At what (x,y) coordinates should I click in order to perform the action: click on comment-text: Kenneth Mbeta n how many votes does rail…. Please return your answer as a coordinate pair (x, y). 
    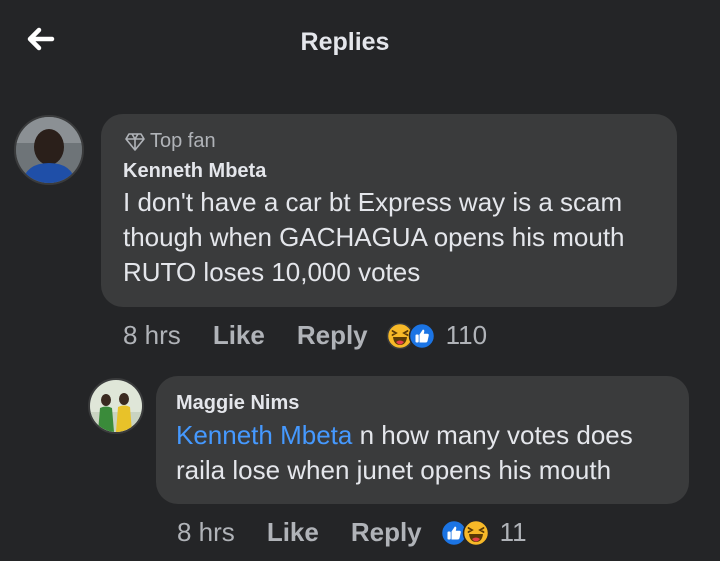
    Looking at the image, I should click on (404, 453).